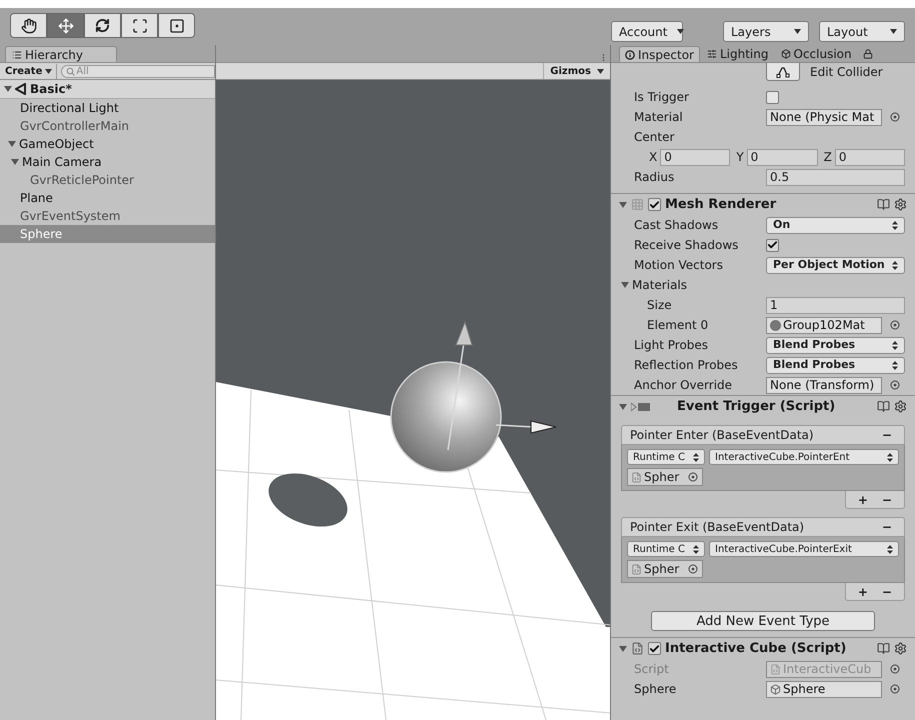 The height and width of the screenshot is (720, 915). I want to click on hierarchy-item: Main Camera, so click(107, 162).